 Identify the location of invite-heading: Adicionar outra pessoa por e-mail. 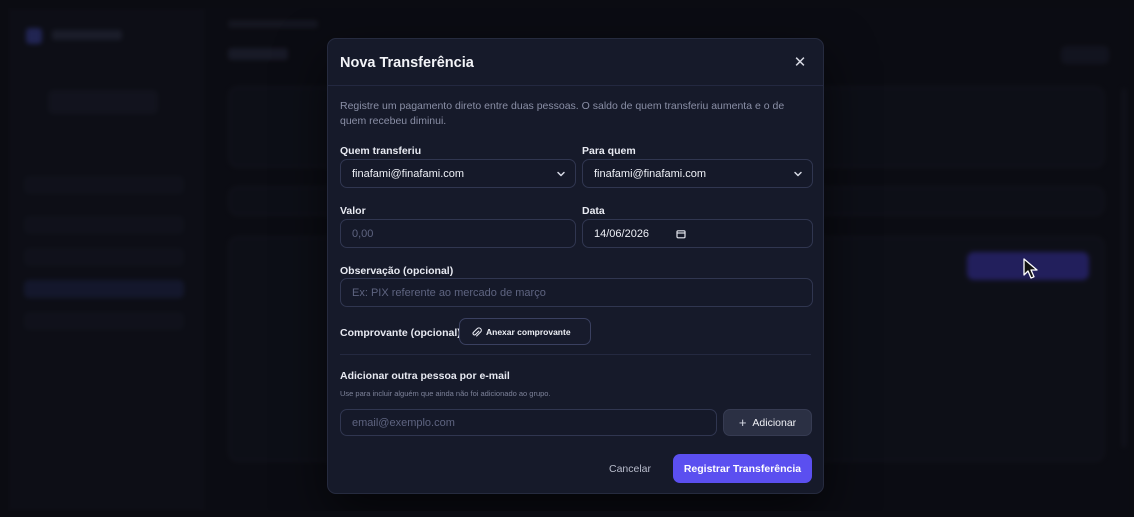
(425, 376).